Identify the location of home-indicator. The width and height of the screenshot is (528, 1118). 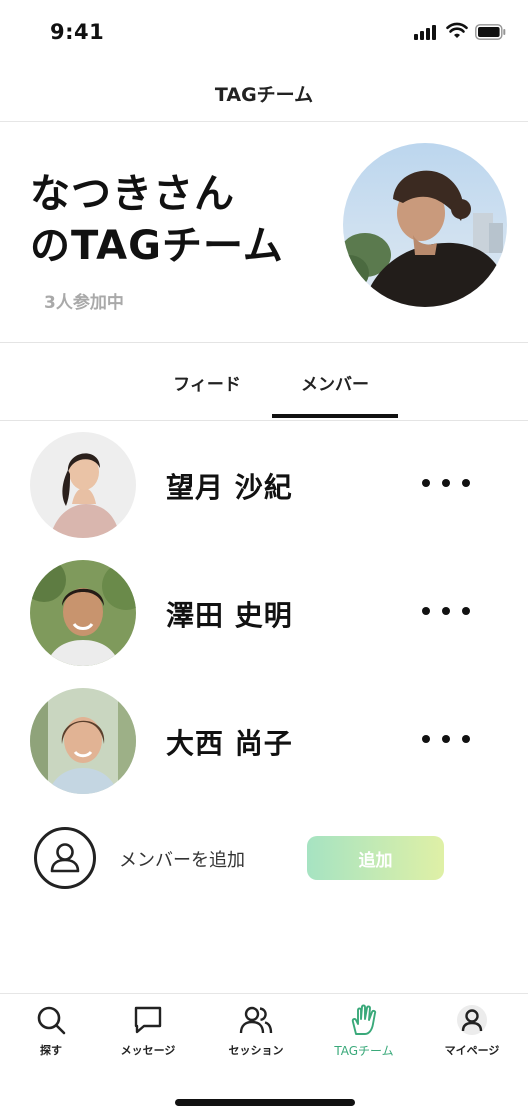
(265, 1102).